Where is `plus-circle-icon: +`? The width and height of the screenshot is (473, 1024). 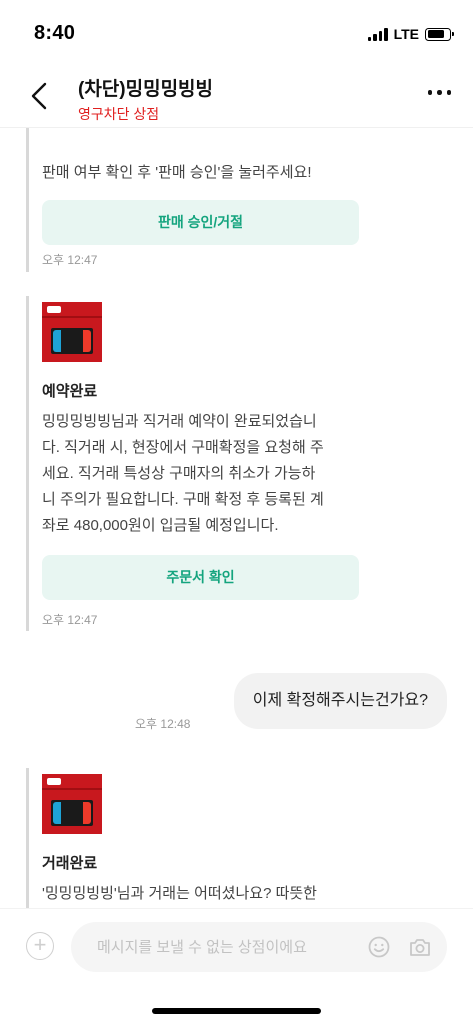 plus-circle-icon: + is located at coordinates (40, 946).